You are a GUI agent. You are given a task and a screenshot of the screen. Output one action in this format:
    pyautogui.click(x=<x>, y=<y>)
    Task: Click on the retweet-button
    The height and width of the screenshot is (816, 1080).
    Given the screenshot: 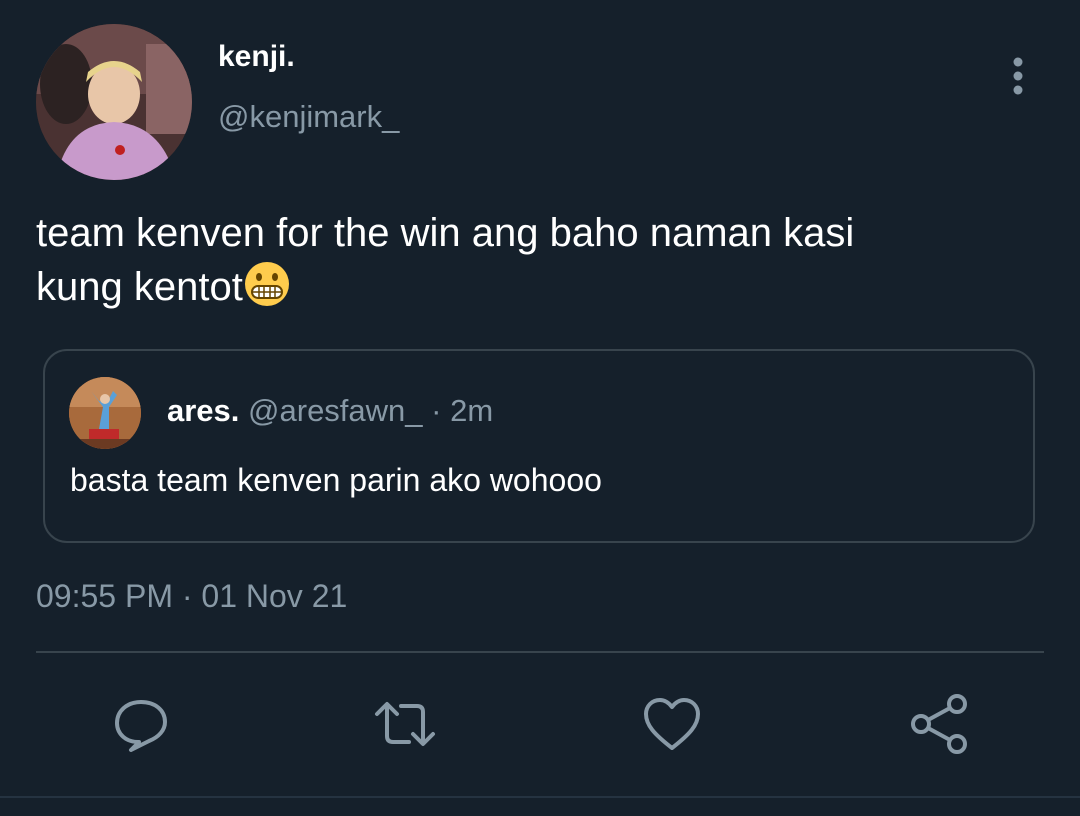 What is the action you would take?
    pyautogui.click(x=405, y=724)
    